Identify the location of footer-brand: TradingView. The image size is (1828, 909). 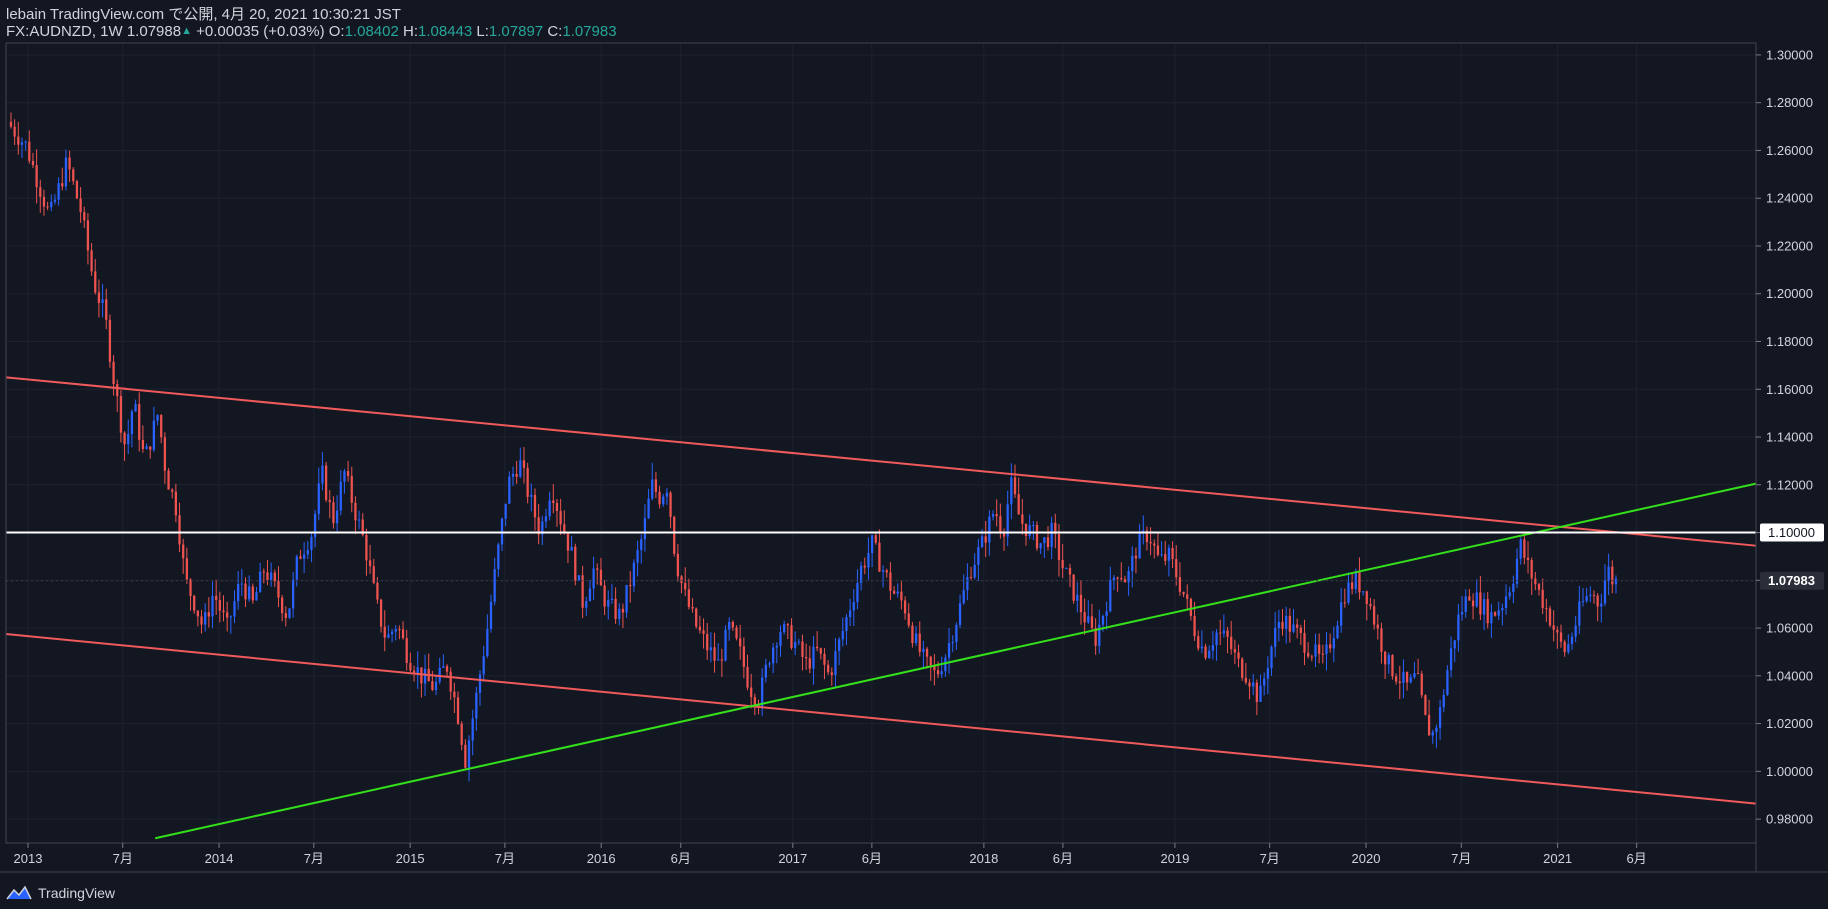
(60, 893).